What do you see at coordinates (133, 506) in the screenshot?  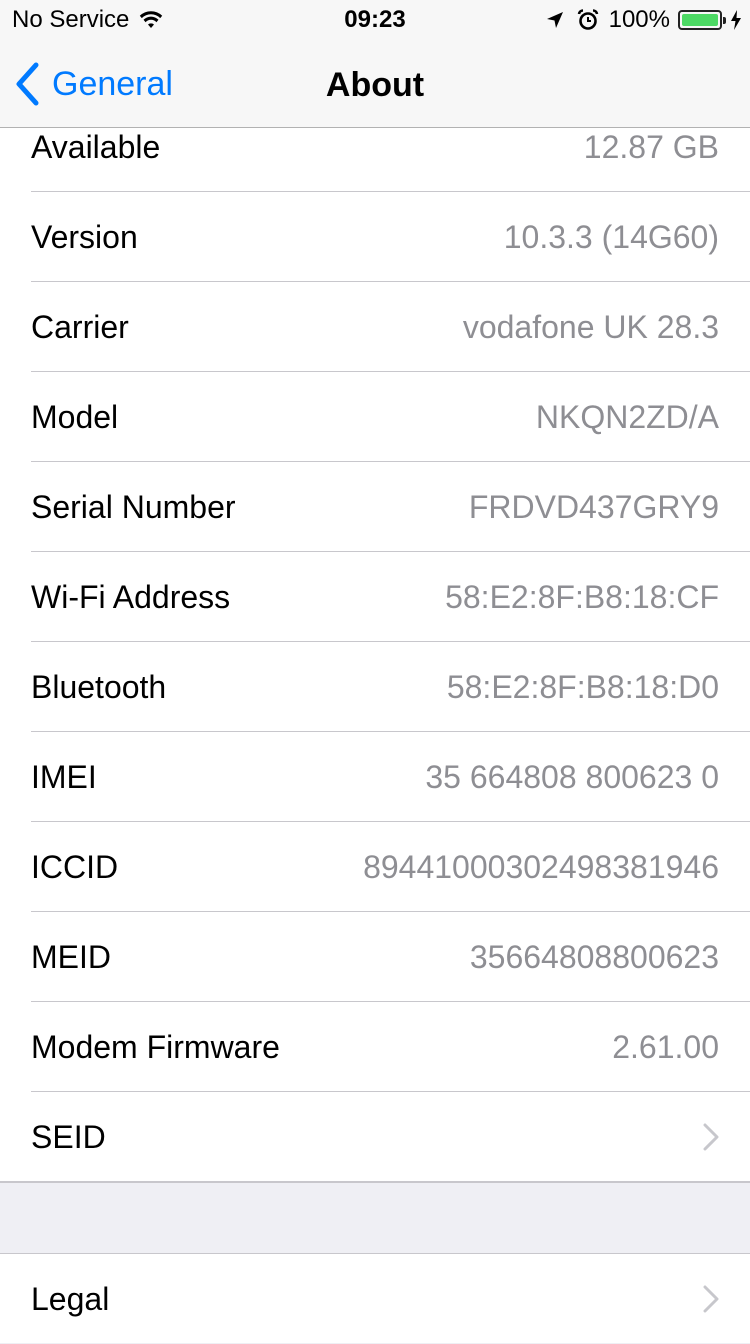 I see `row-label: Serial Number` at bounding box center [133, 506].